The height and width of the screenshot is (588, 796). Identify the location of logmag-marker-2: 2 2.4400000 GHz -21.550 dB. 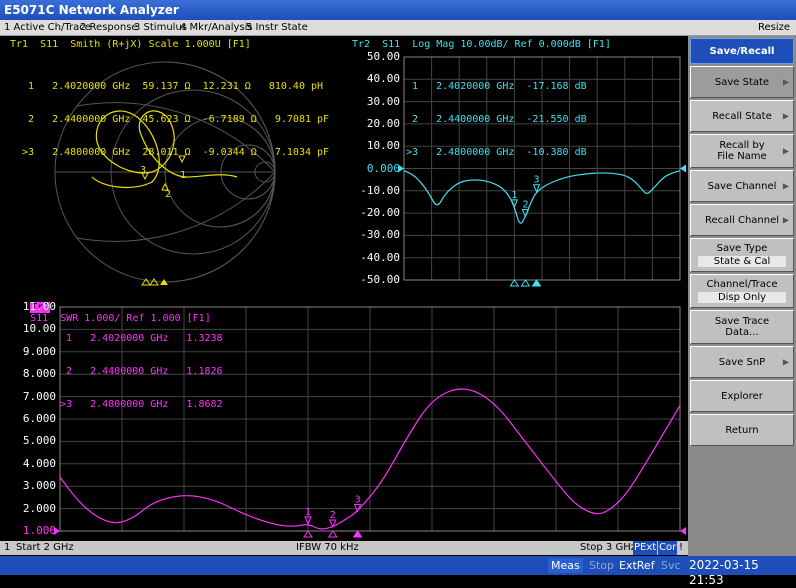
(496, 119).